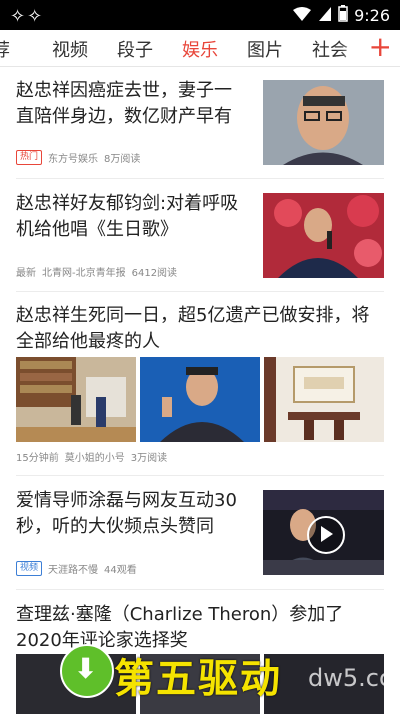  Describe the element at coordinates (200, 15) in the screenshot. I see `status-bar: ✧✧ 9:26` at that location.